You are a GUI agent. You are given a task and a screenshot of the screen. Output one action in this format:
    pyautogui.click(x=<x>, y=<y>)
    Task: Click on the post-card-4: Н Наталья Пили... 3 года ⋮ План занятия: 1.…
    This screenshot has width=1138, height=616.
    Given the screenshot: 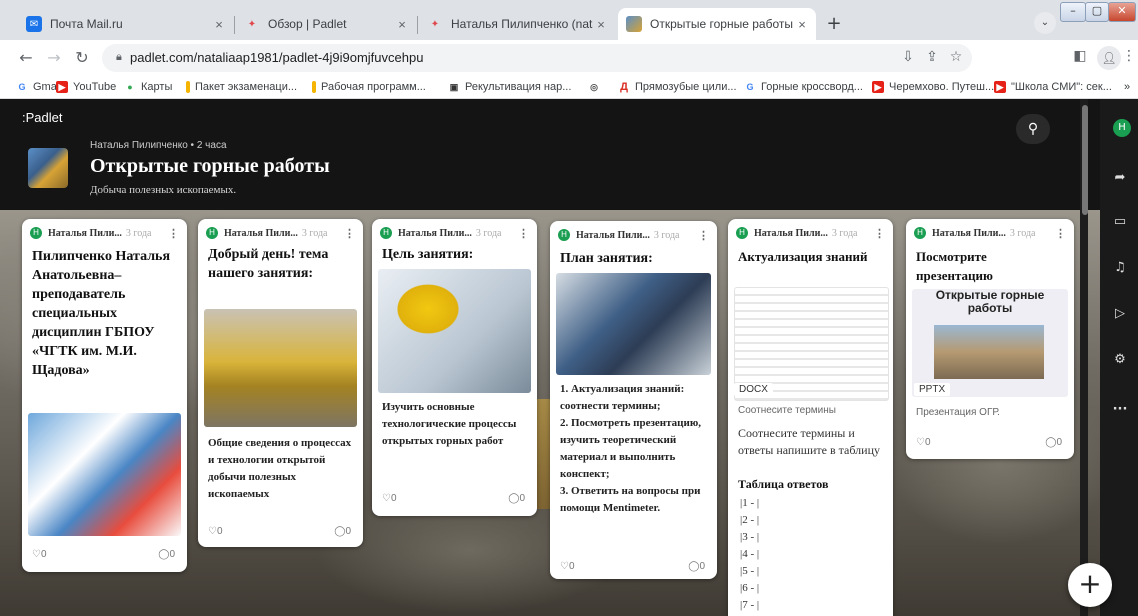 What is the action you would take?
    pyautogui.click(x=633, y=400)
    